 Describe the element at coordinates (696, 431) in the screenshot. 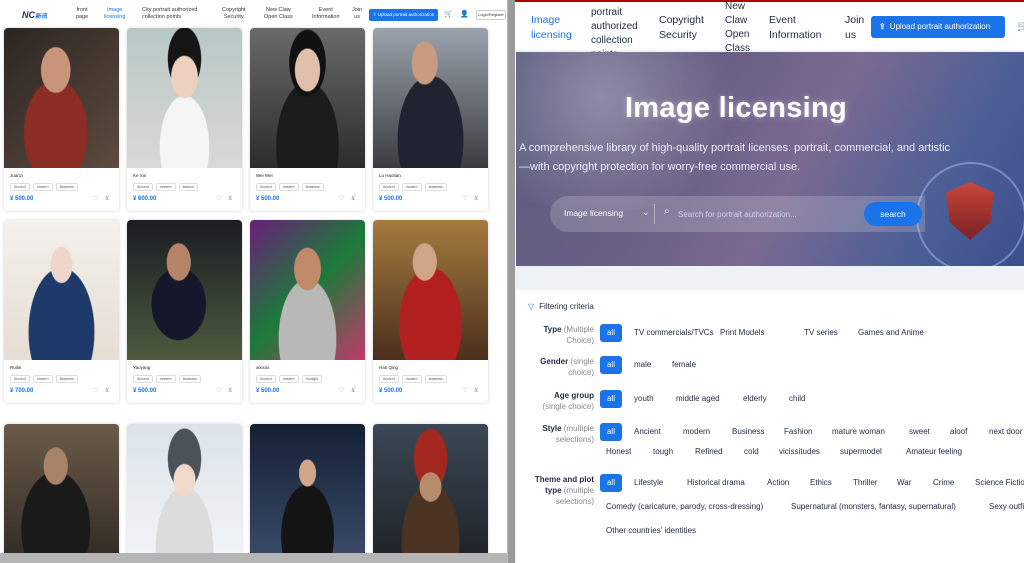

I see `filter-option: modern` at that location.